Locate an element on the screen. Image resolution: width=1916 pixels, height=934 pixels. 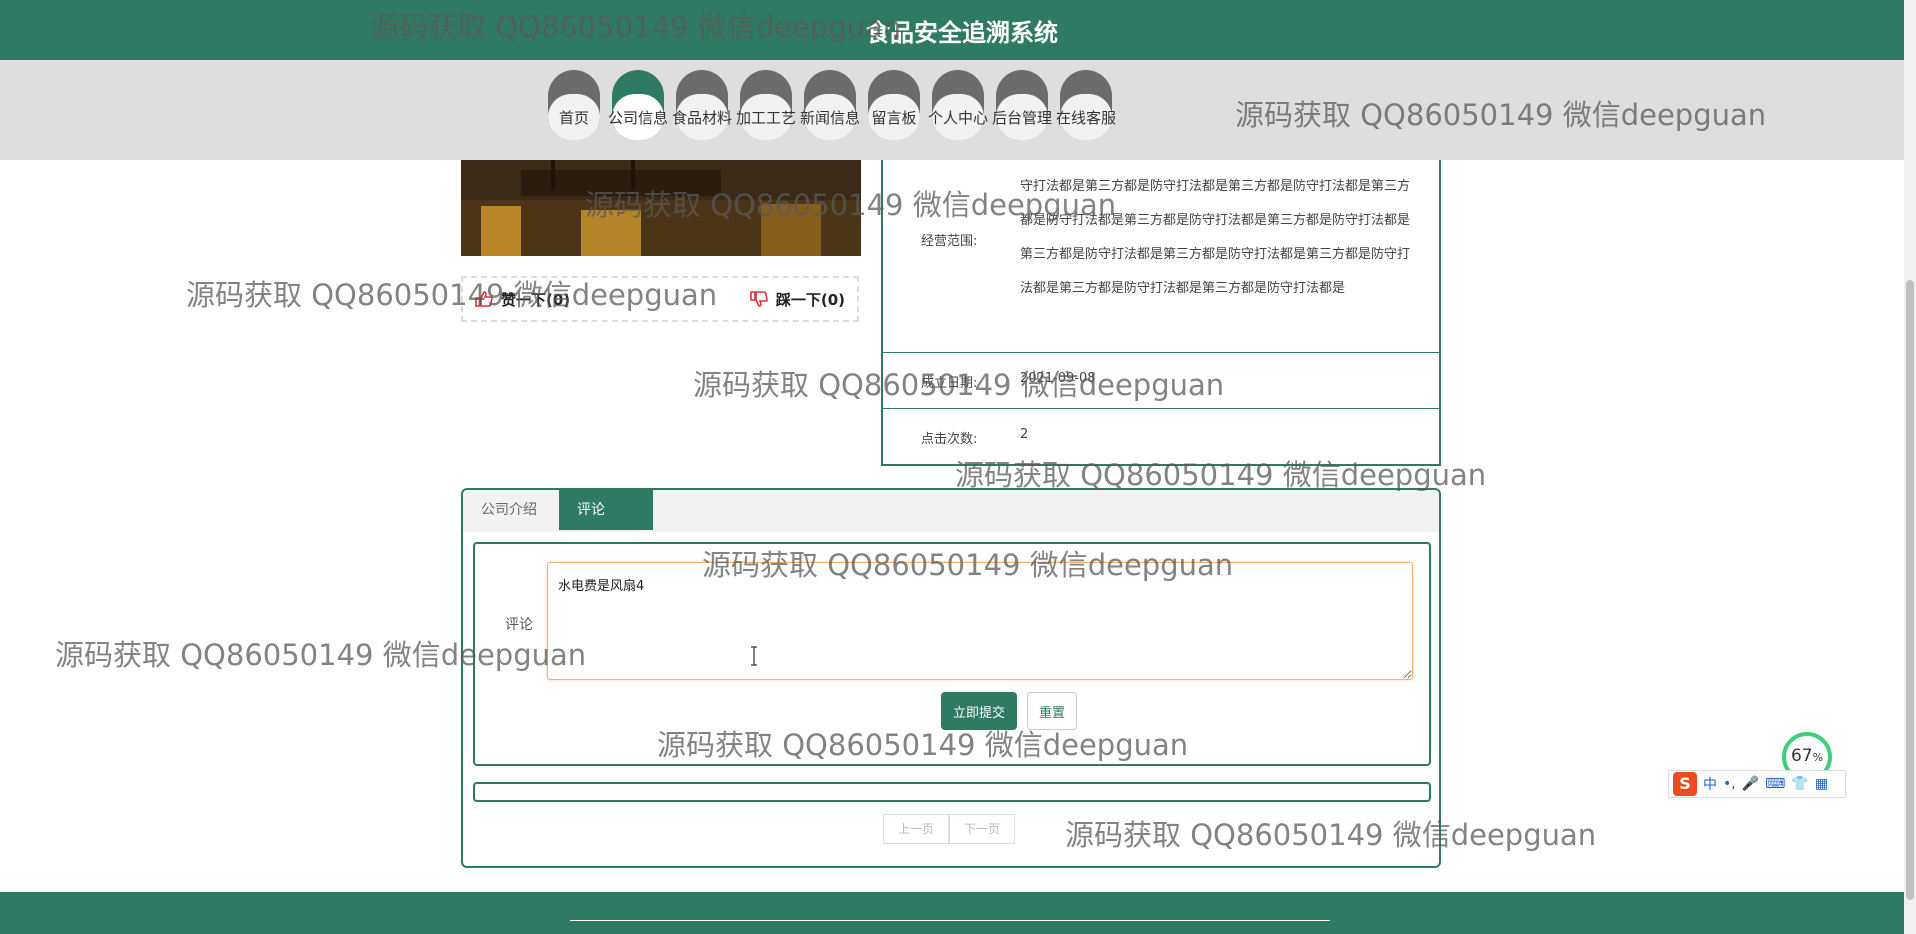
top-header-bar: 食品安全追溯系统 is located at coordinates (952, 30).